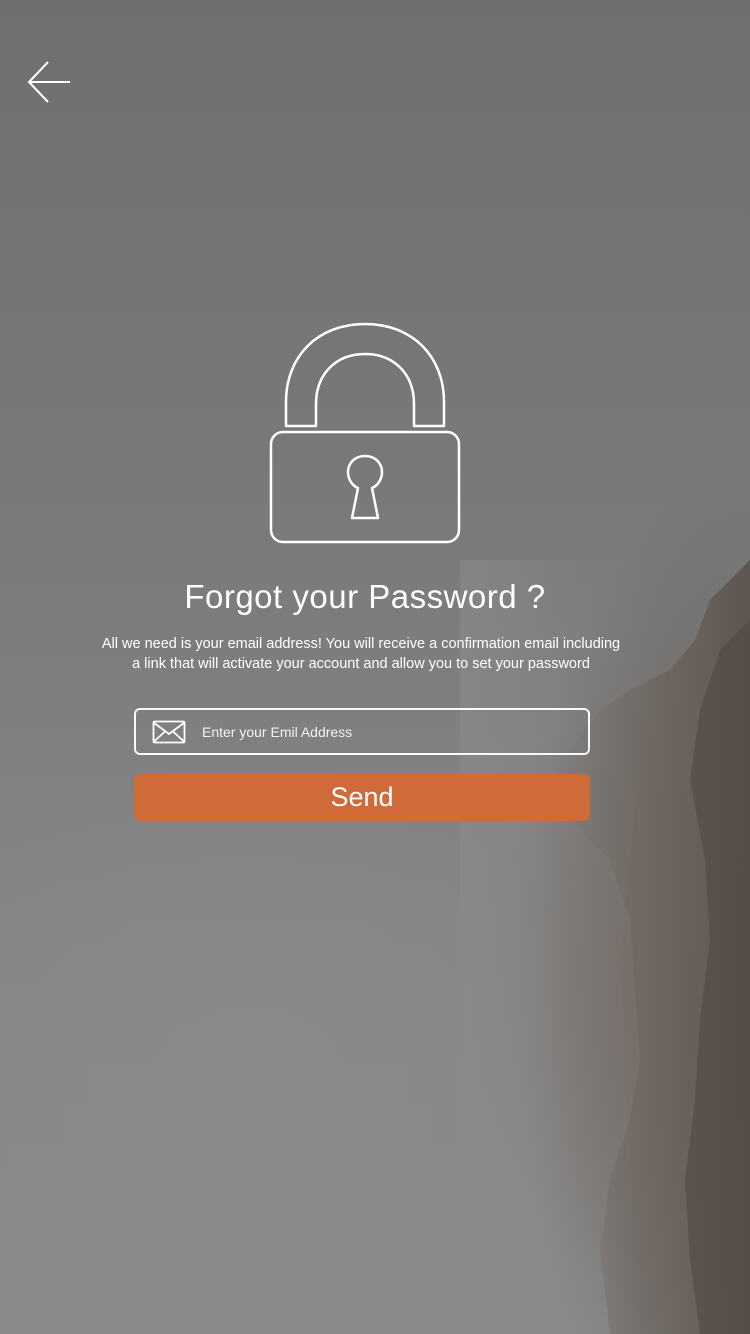 The height and width of the screenshot is (1334, 750). What do you see at coordinates (395, 731) in the screenshot?
I see `email-input` at bounding box center [395, 731].